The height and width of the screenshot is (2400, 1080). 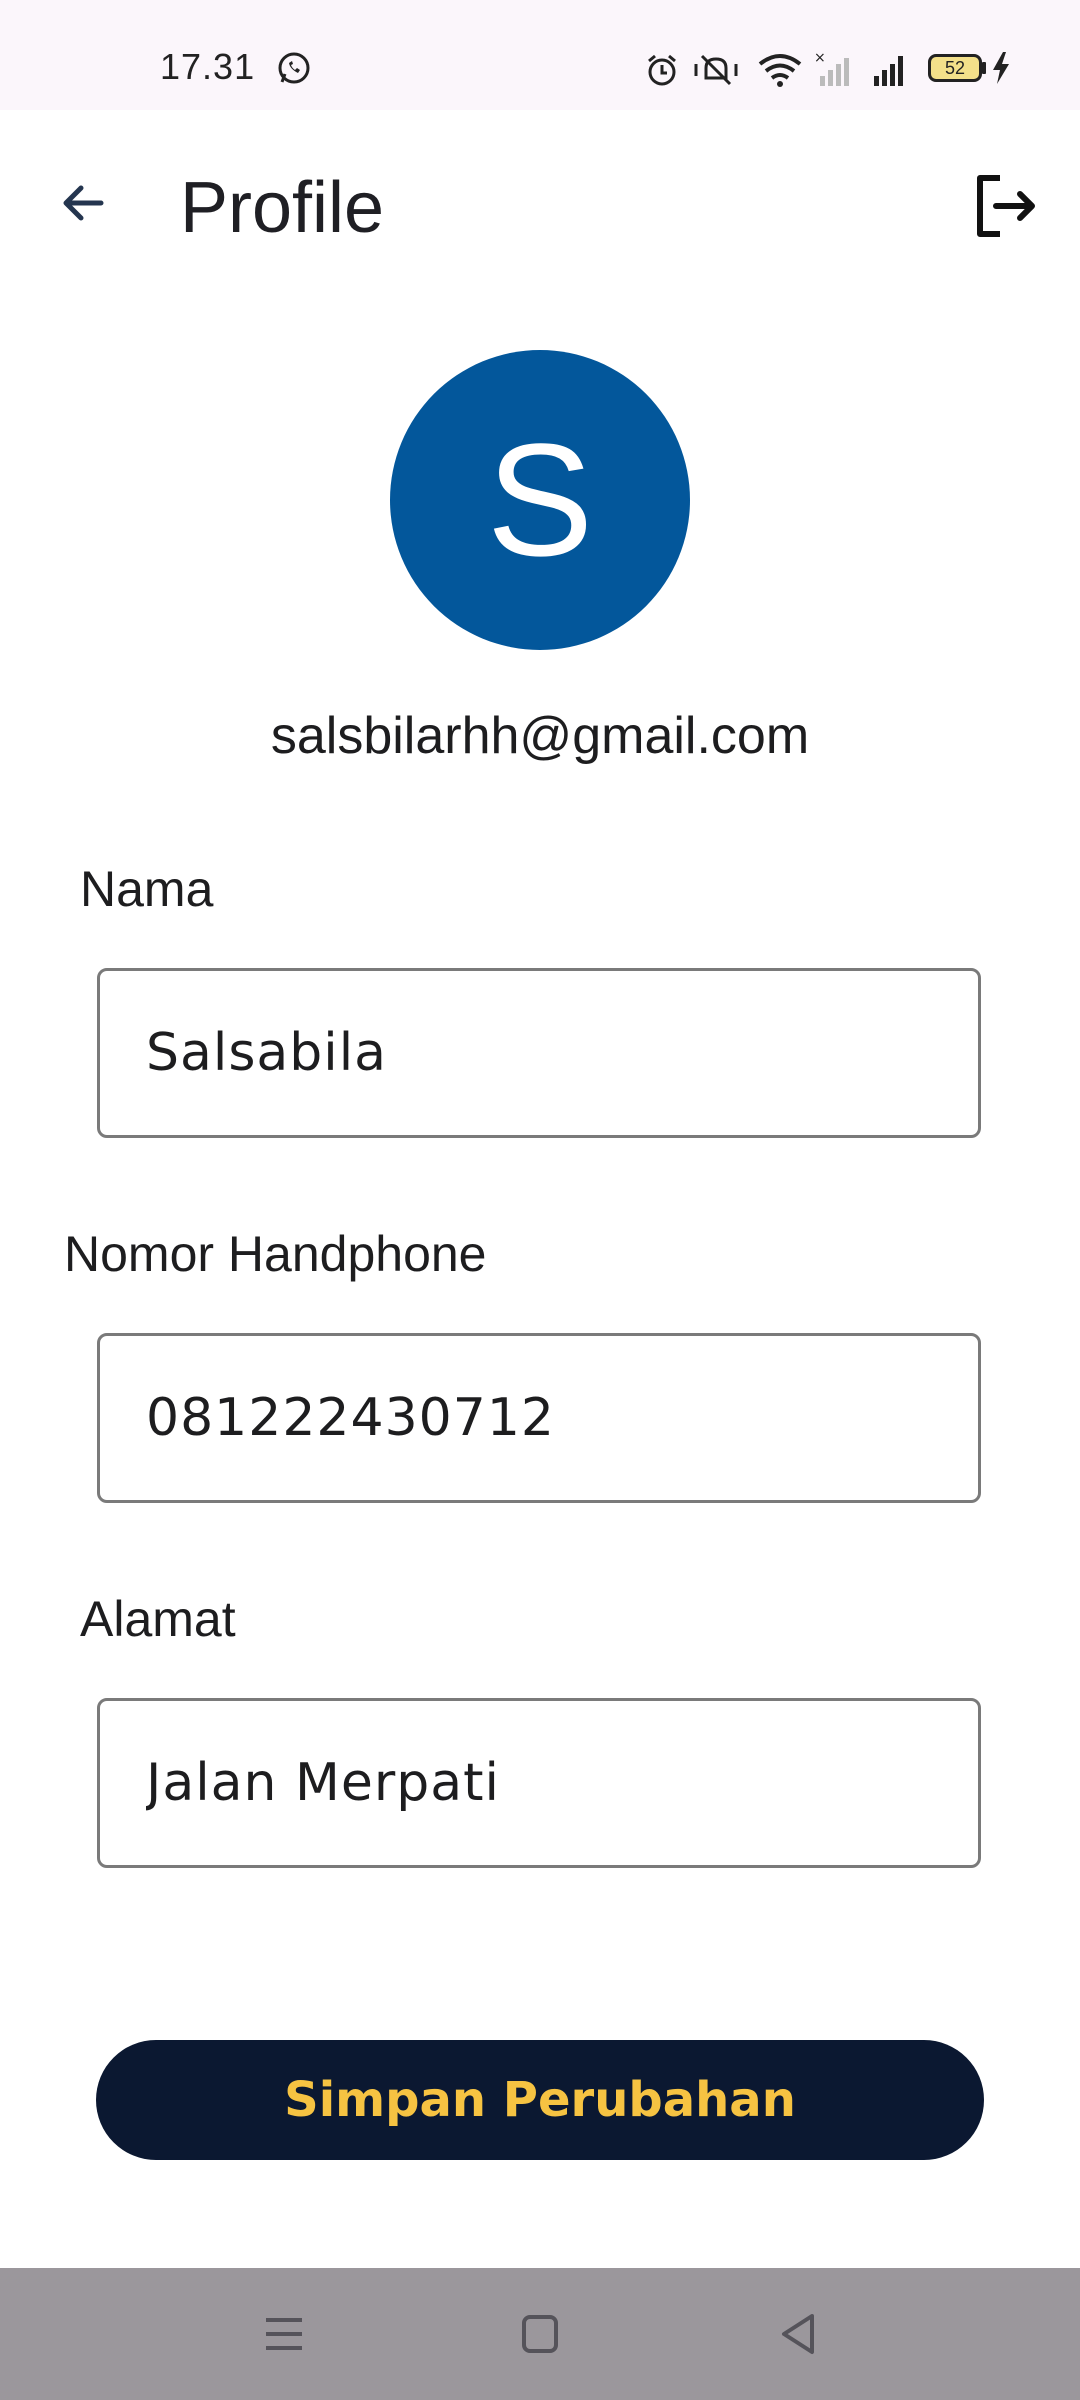 What do you see at coordinates (284, 2334) in the screenshot?
I see `menu-icon` at bounding box center [284, 2334].